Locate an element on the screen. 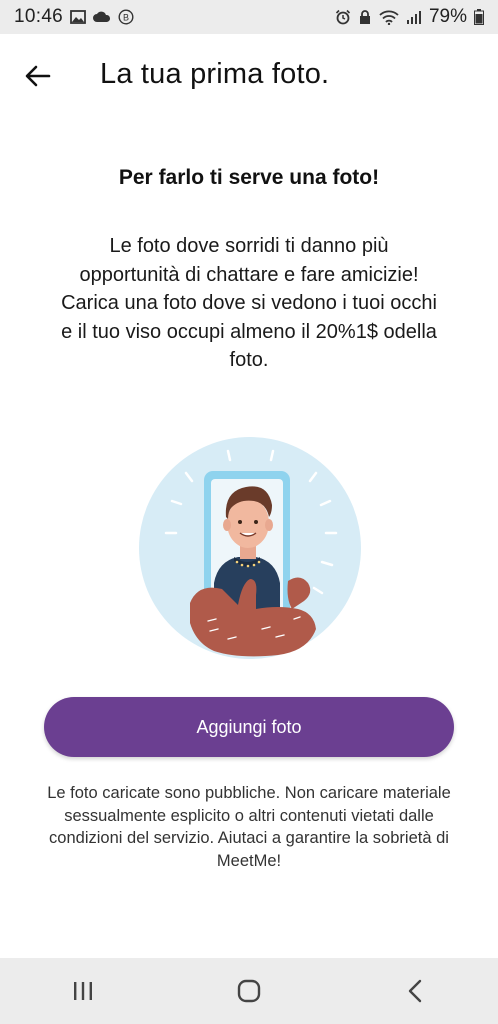  status-left: 10:46 B is located at coordinates (74, 17).